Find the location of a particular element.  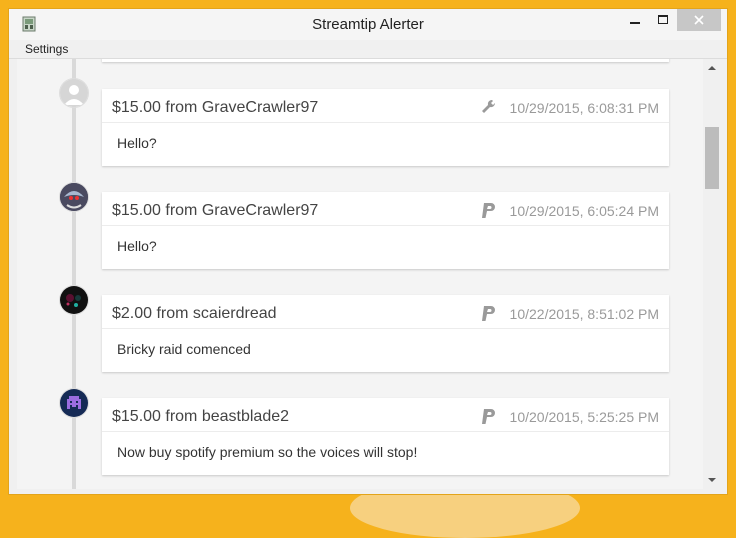

tip-date: 10/22/2015, 8:51:02 PM is located at coordinates (584, 314).